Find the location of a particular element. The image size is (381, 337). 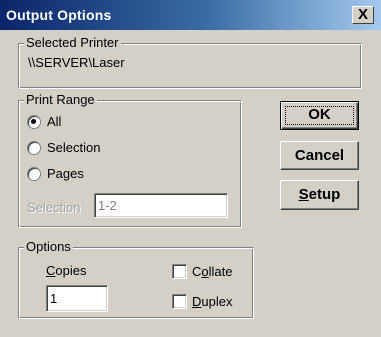

cancel-button-label: Cancel is located at coordinates (319, 155).